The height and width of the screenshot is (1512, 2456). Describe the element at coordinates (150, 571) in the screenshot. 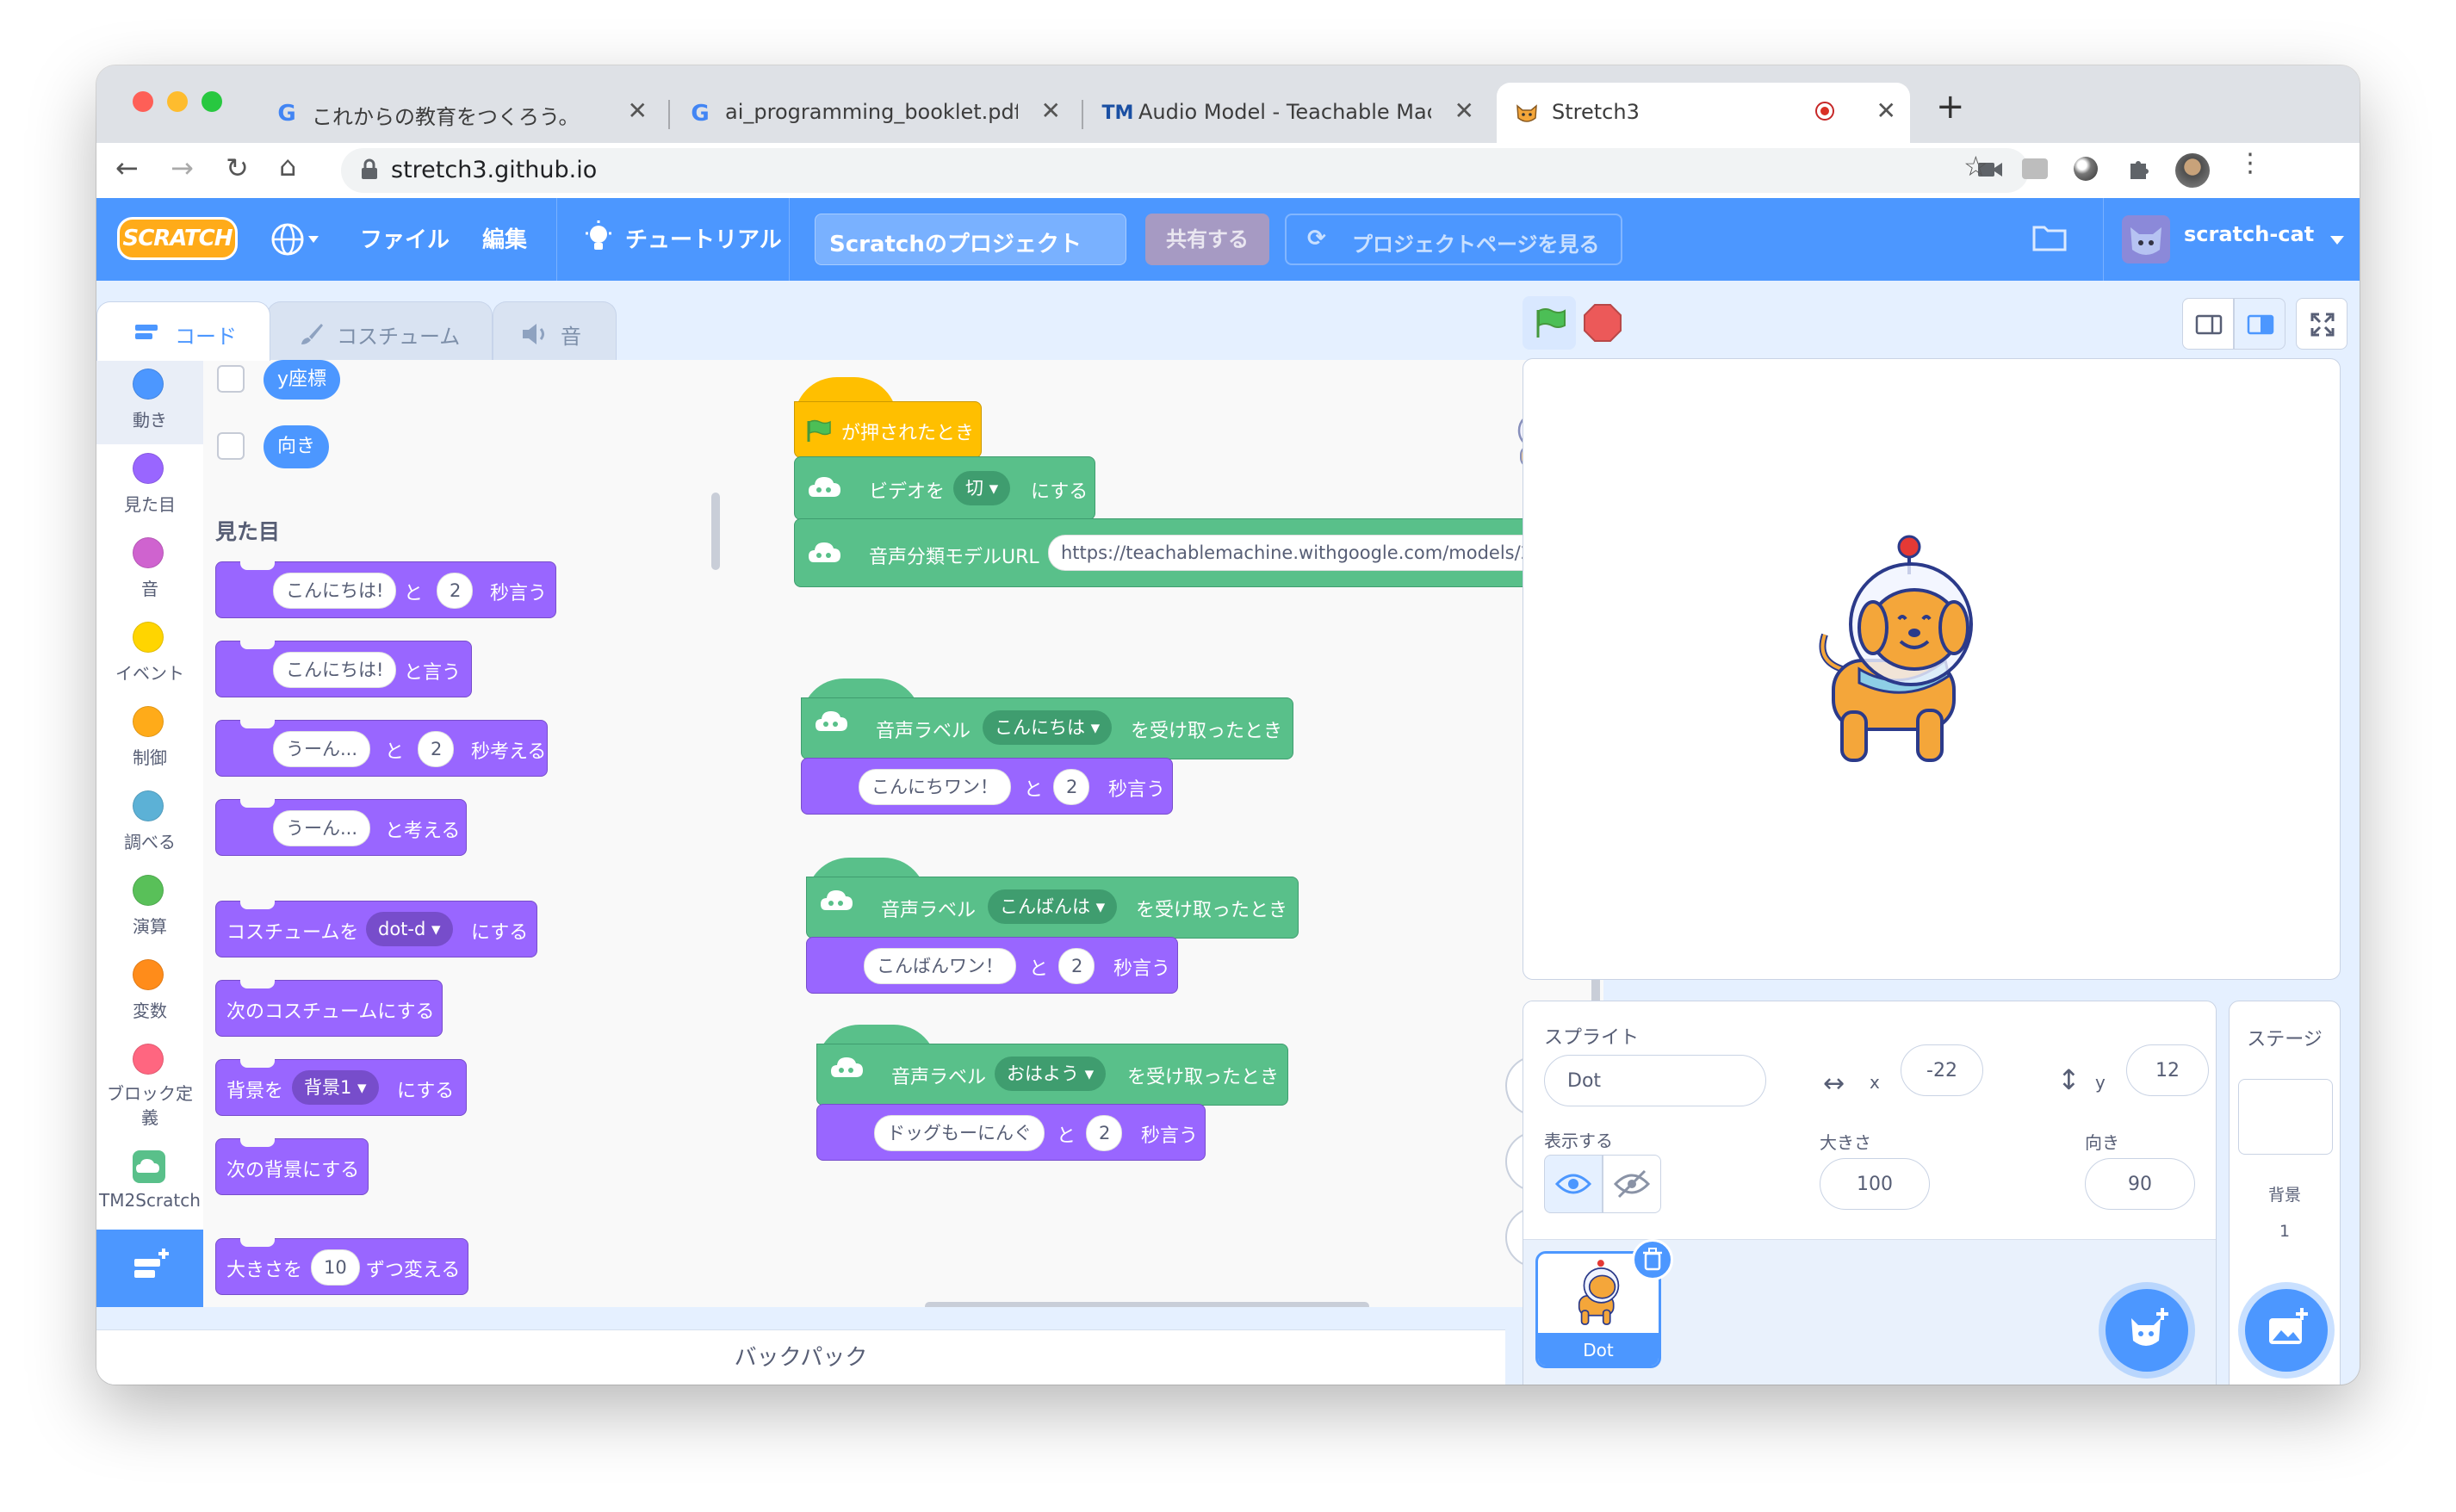

I see `category-sound: 音` at that location.